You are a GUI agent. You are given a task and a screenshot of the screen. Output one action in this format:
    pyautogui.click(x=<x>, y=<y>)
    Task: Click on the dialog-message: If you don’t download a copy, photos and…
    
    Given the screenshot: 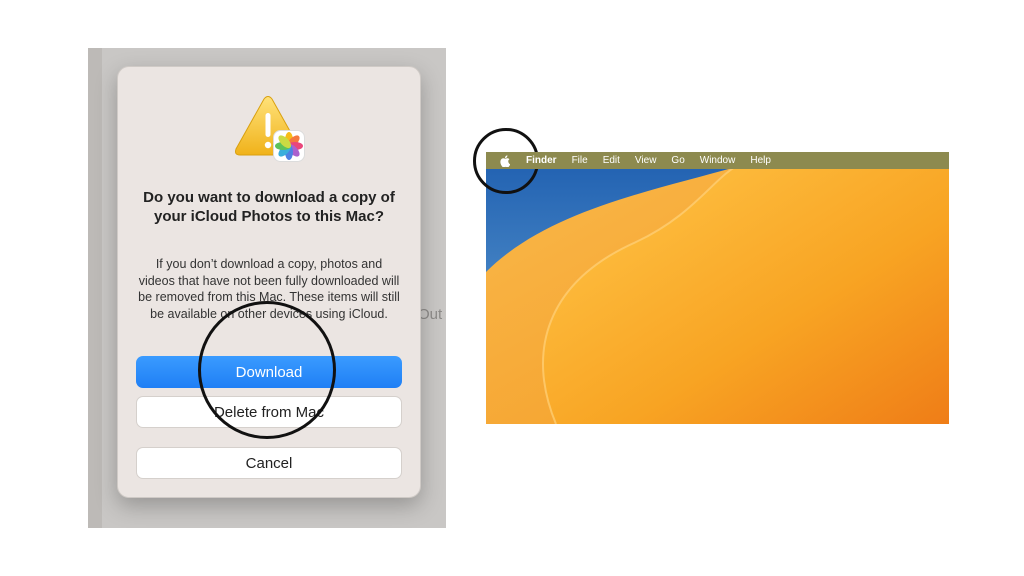 What is the action you would take?
    pyautogui.click(x=269, y=289)
    